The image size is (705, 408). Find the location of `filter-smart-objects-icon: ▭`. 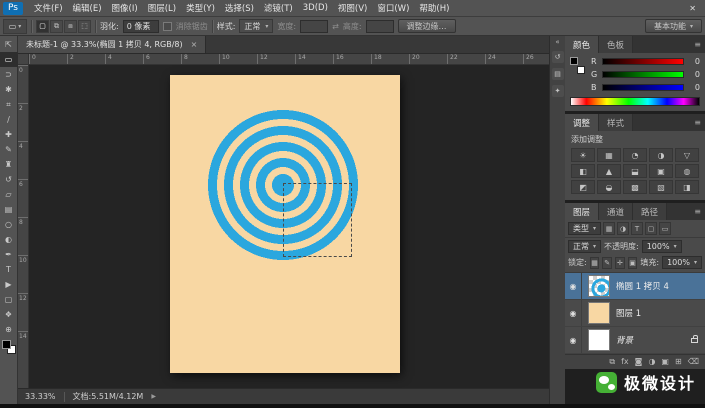

filter-smart-objects-icon: ▭ is located at coordinates (665, 228).